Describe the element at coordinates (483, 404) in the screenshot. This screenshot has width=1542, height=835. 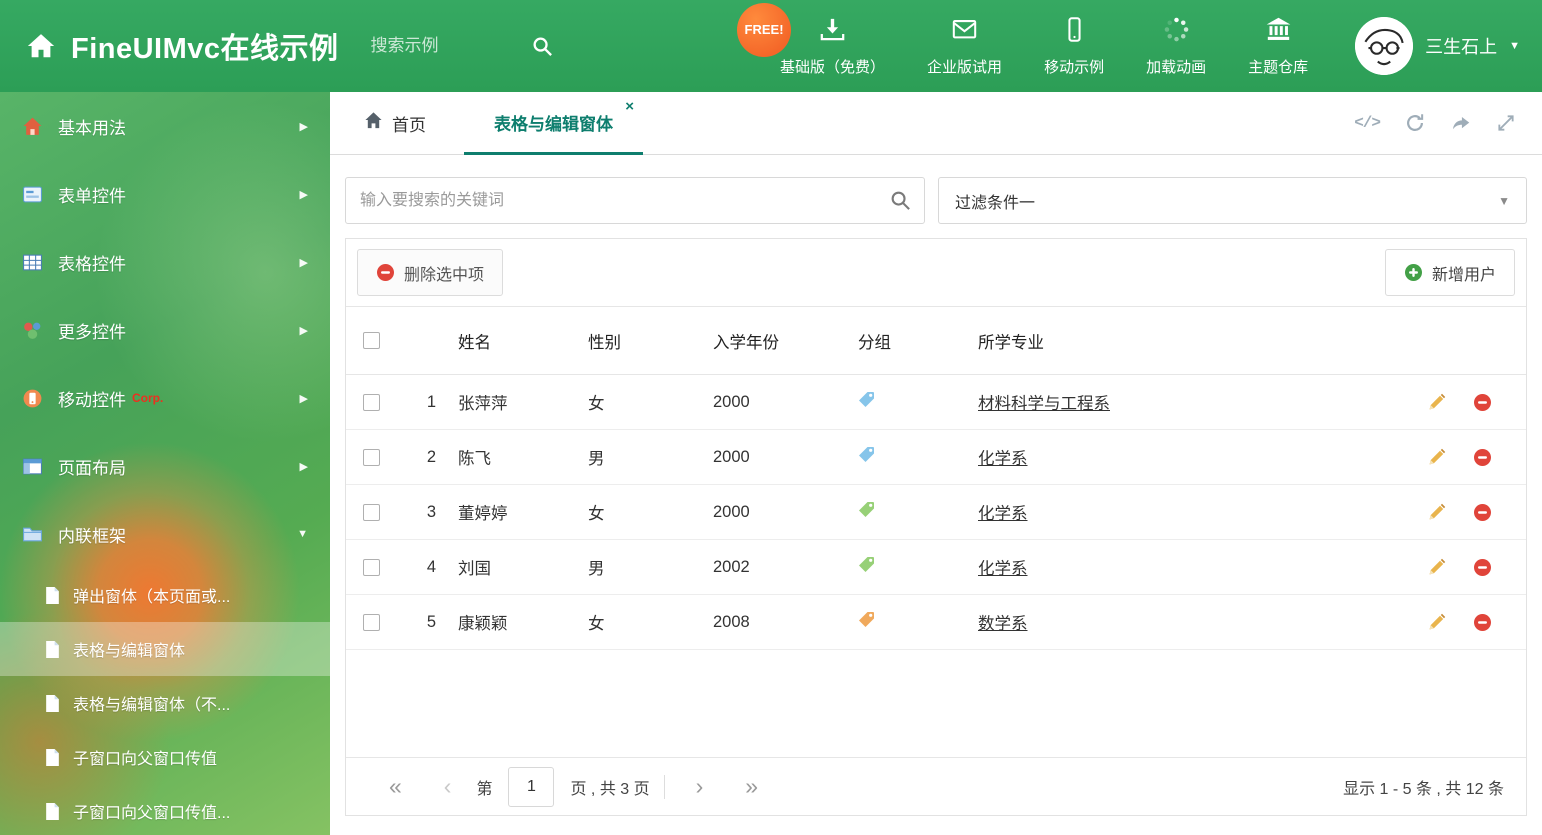
I see `cell-name: 张萍萍` at that location.